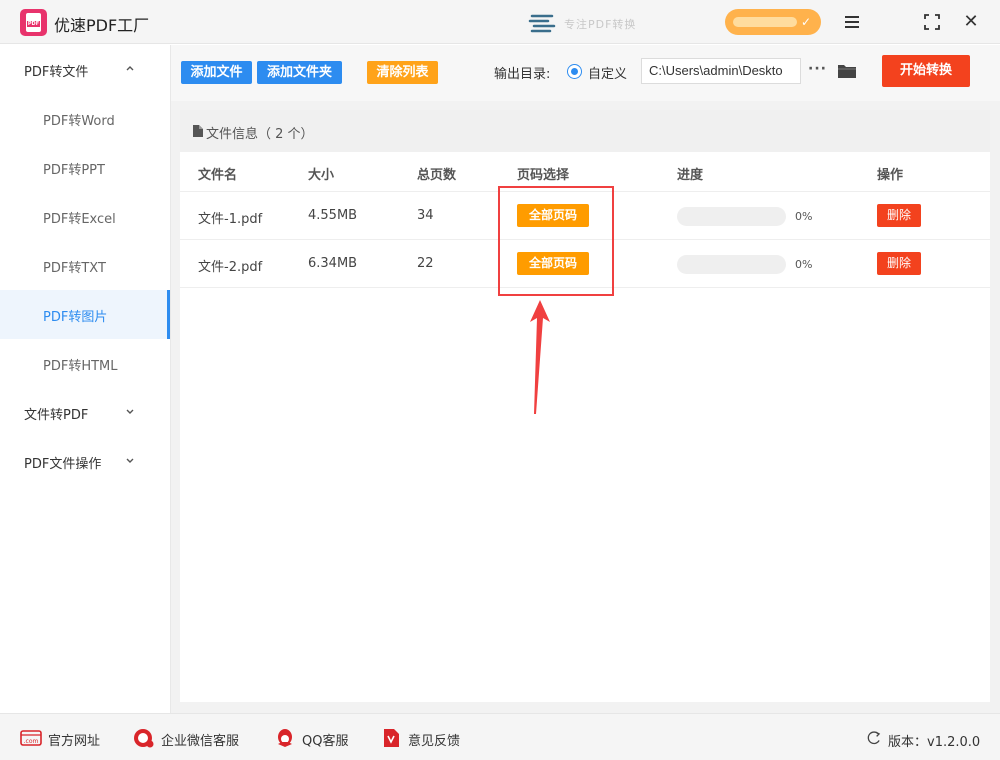  I want to click on sidebar-item-pdf-to-word: PDF转Word, so click(85, 118).